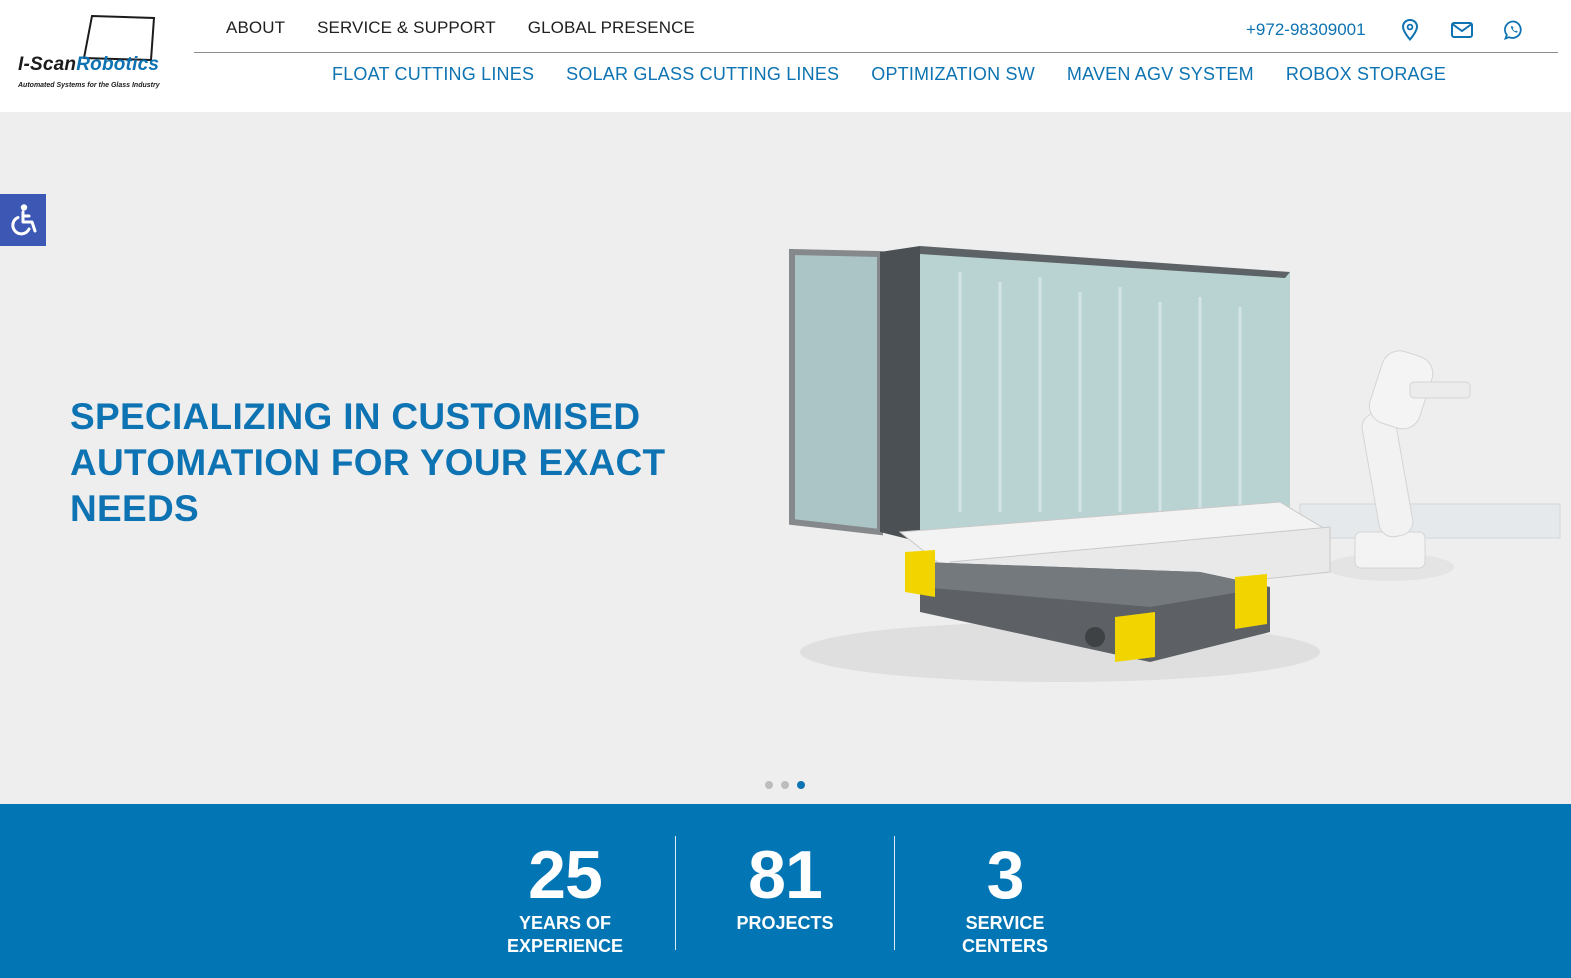  What do you see at coordinates (1385, 30) in the screenshot?
I see `contact-bar: +972-98309001` at bounding box center [1385, 30].